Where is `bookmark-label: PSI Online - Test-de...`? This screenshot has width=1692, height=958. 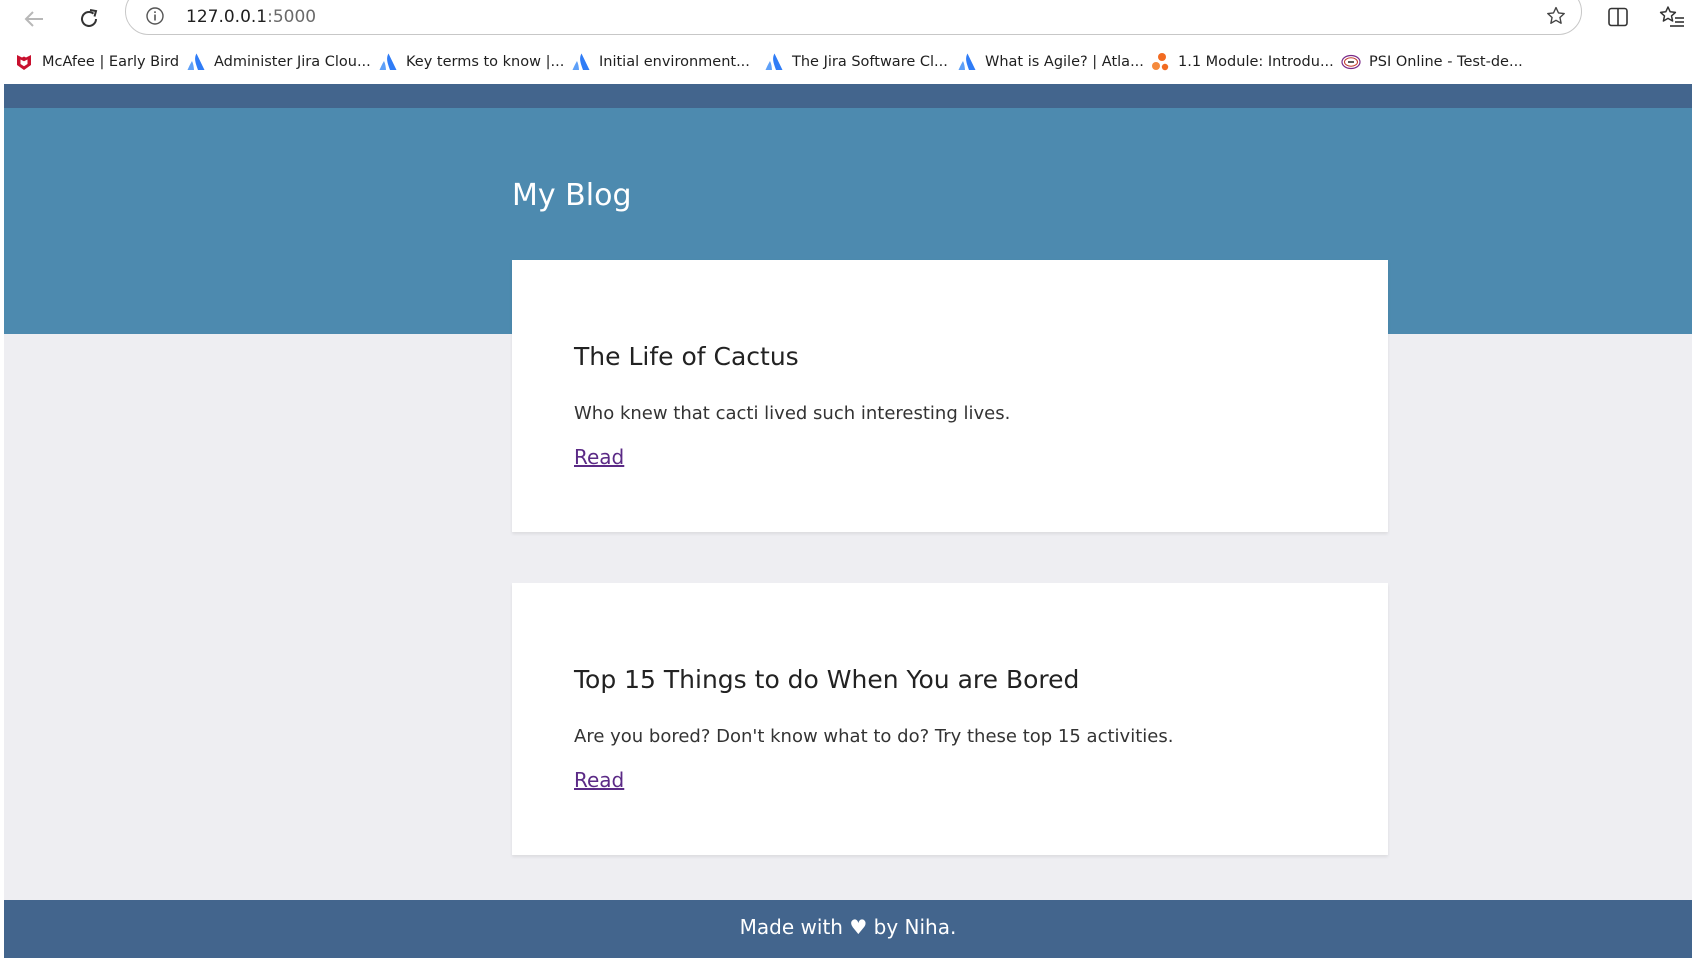 bookmark-label: PSI Online - Test-de... is located at coordinates (1446, 62).